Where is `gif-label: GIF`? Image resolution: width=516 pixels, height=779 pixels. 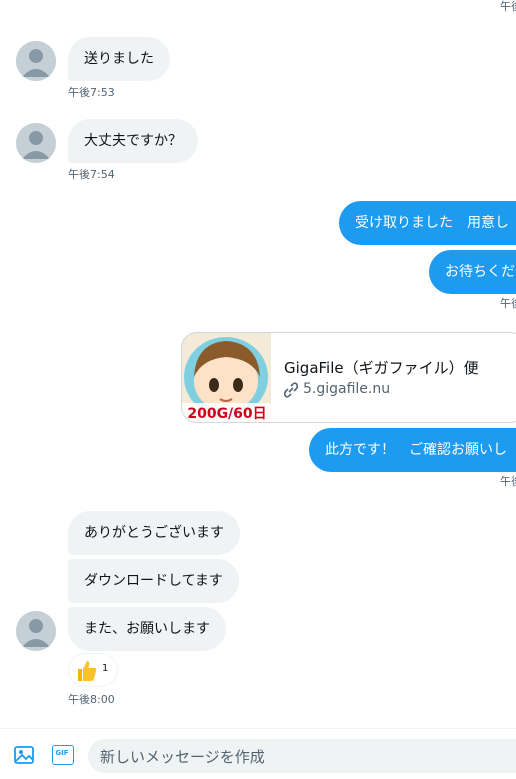
gif-label: GIF is located at coordinates (62, 753).